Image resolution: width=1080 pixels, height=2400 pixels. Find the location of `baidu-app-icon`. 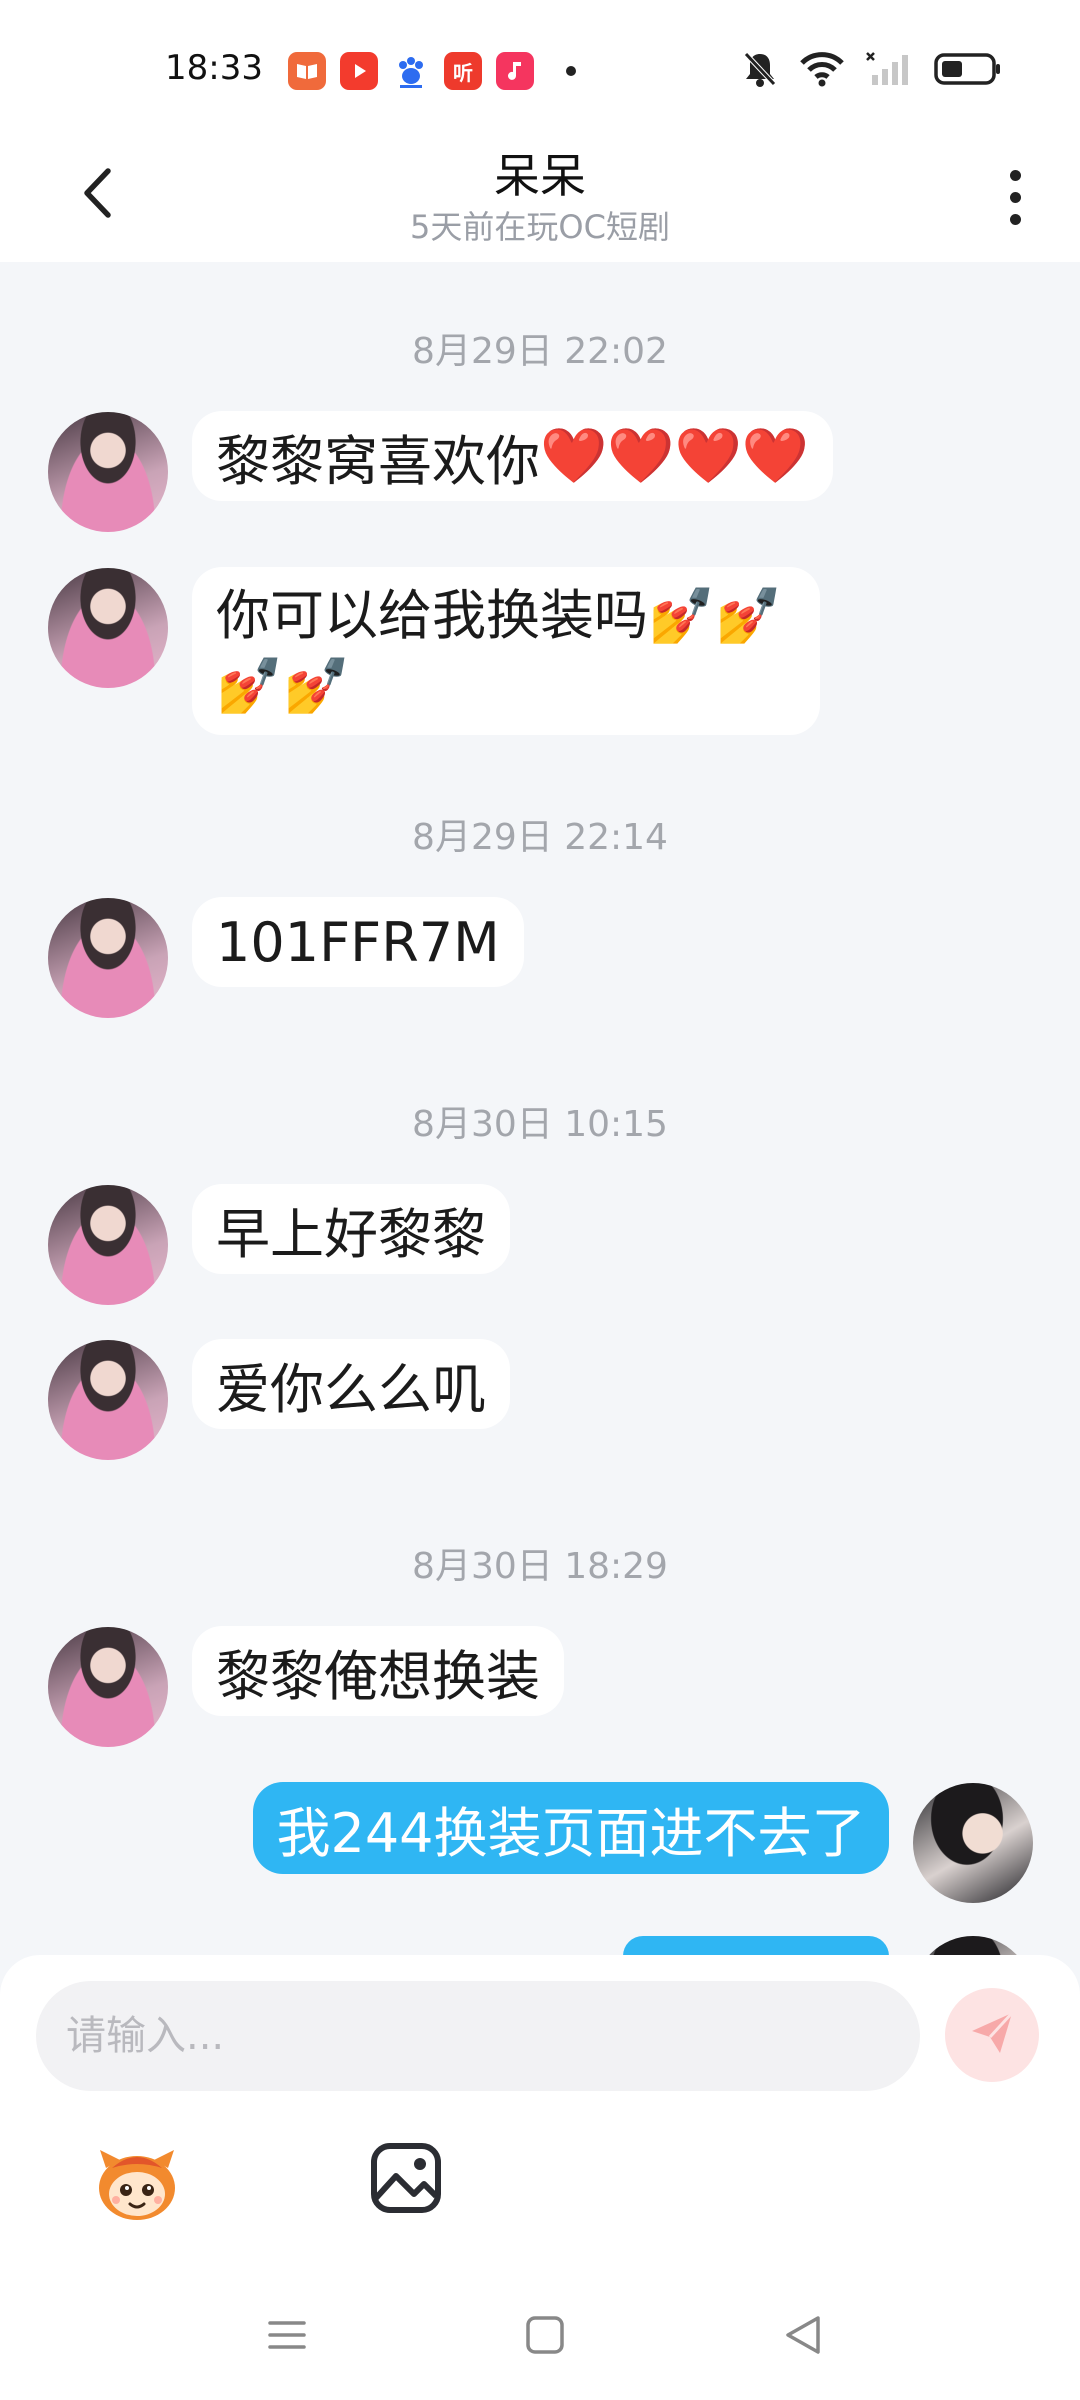

baidu-app-icon is located at coordinates (411, 71).